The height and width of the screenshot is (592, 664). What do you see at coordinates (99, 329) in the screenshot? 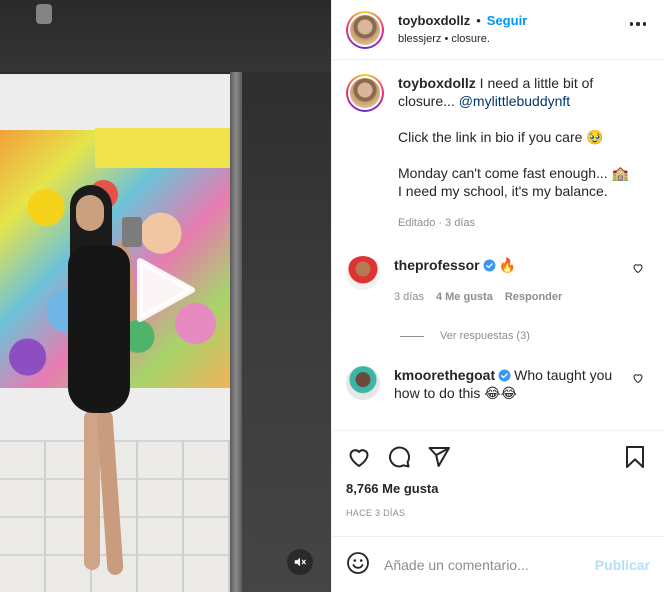
I see `person-dress` at bounding box center [99, 329].